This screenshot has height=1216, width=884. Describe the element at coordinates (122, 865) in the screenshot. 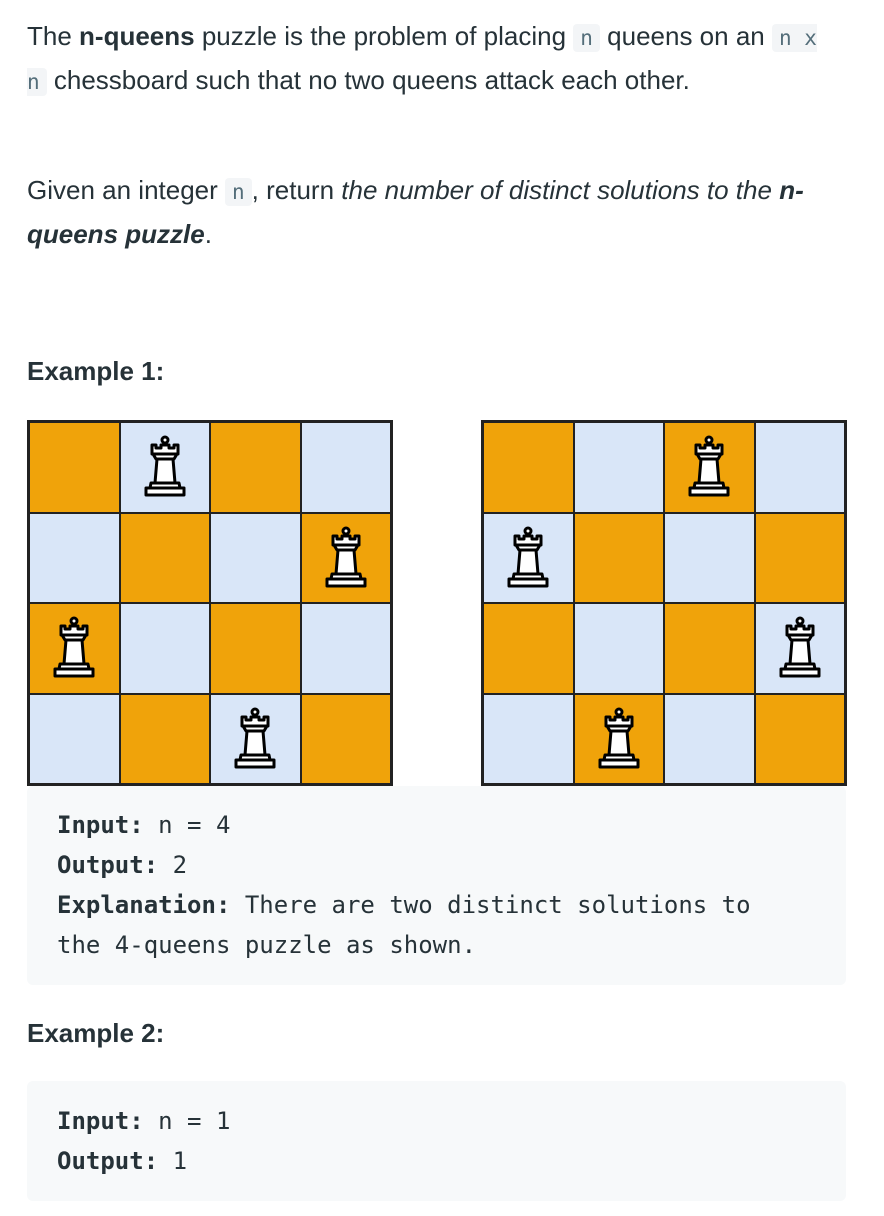

I see `example-1-output: Output: 2` at that location.